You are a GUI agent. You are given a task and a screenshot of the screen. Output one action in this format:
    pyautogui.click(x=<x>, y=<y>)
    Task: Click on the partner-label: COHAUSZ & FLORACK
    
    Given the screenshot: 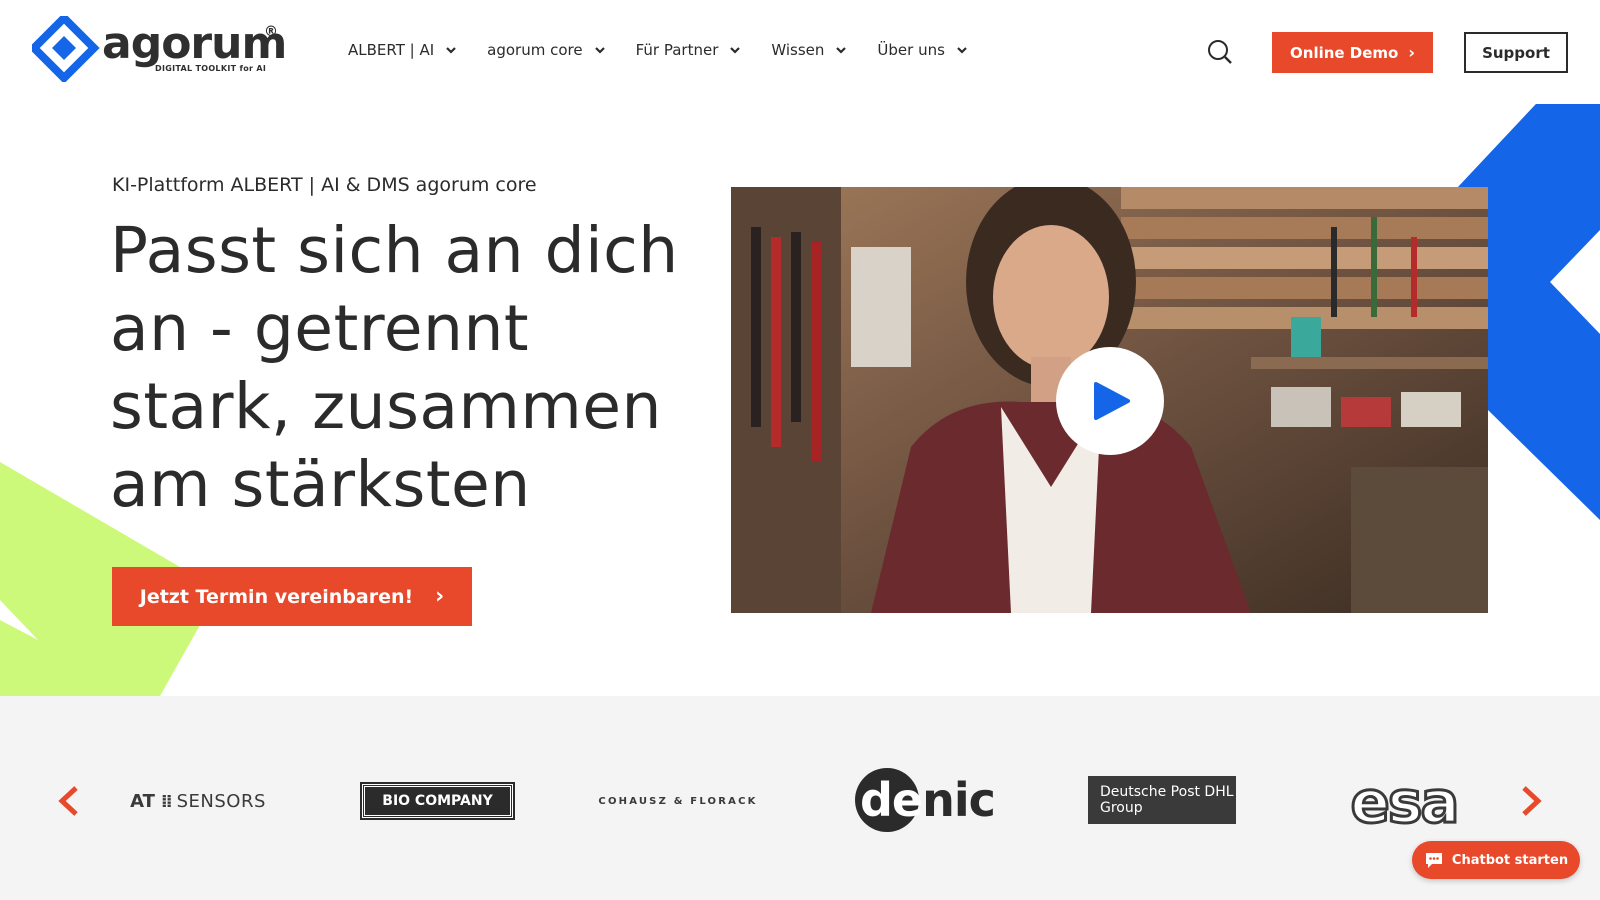 What is the action you would take?
    pyautogui.click(x=678, y=801)
    